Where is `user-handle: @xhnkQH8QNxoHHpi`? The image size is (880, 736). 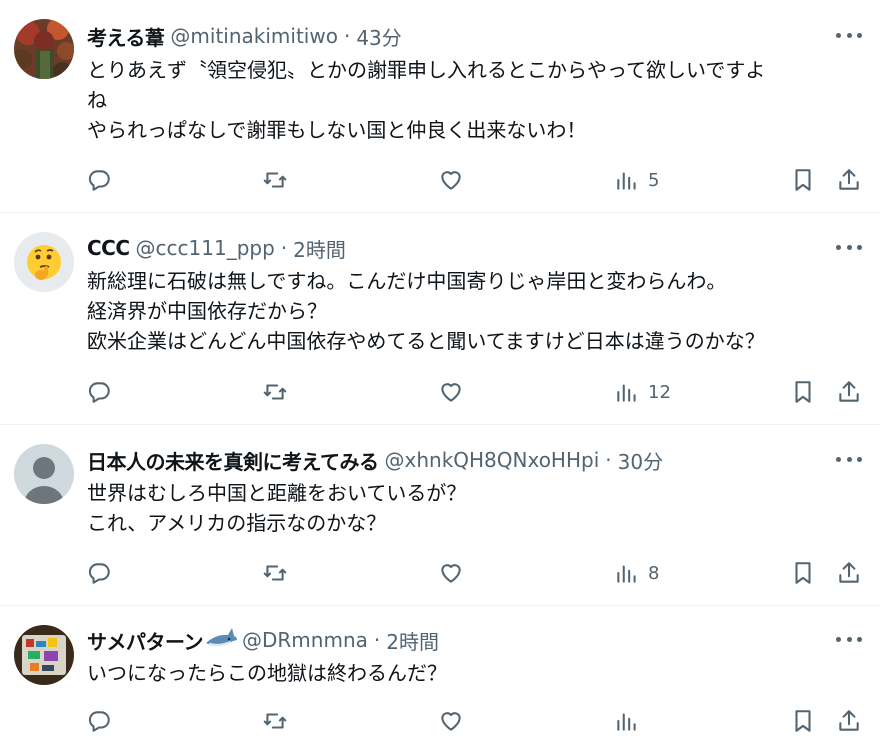
user-handle: @xhnkQH8QNxoHHpi is located at coordinates (492, 460).